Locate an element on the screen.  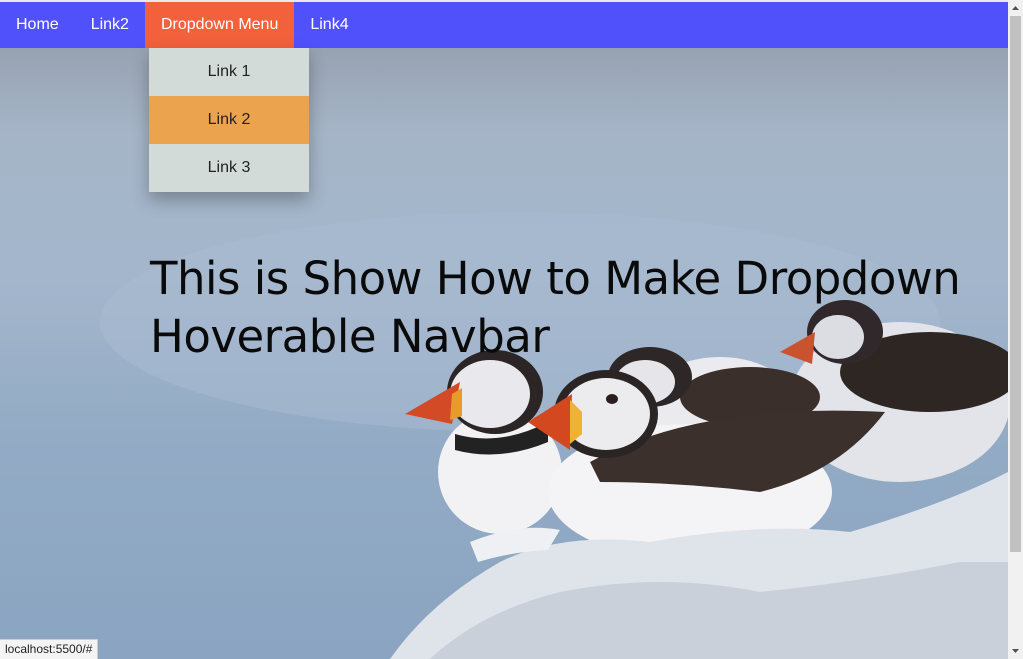
scroll-up-arrow-icon is located at coordinates (1015, 8).